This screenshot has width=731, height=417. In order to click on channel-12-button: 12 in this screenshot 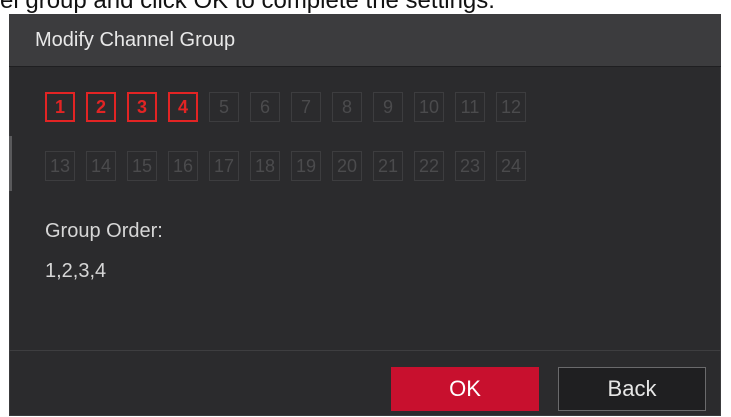, I will do `click(511, 107)`.